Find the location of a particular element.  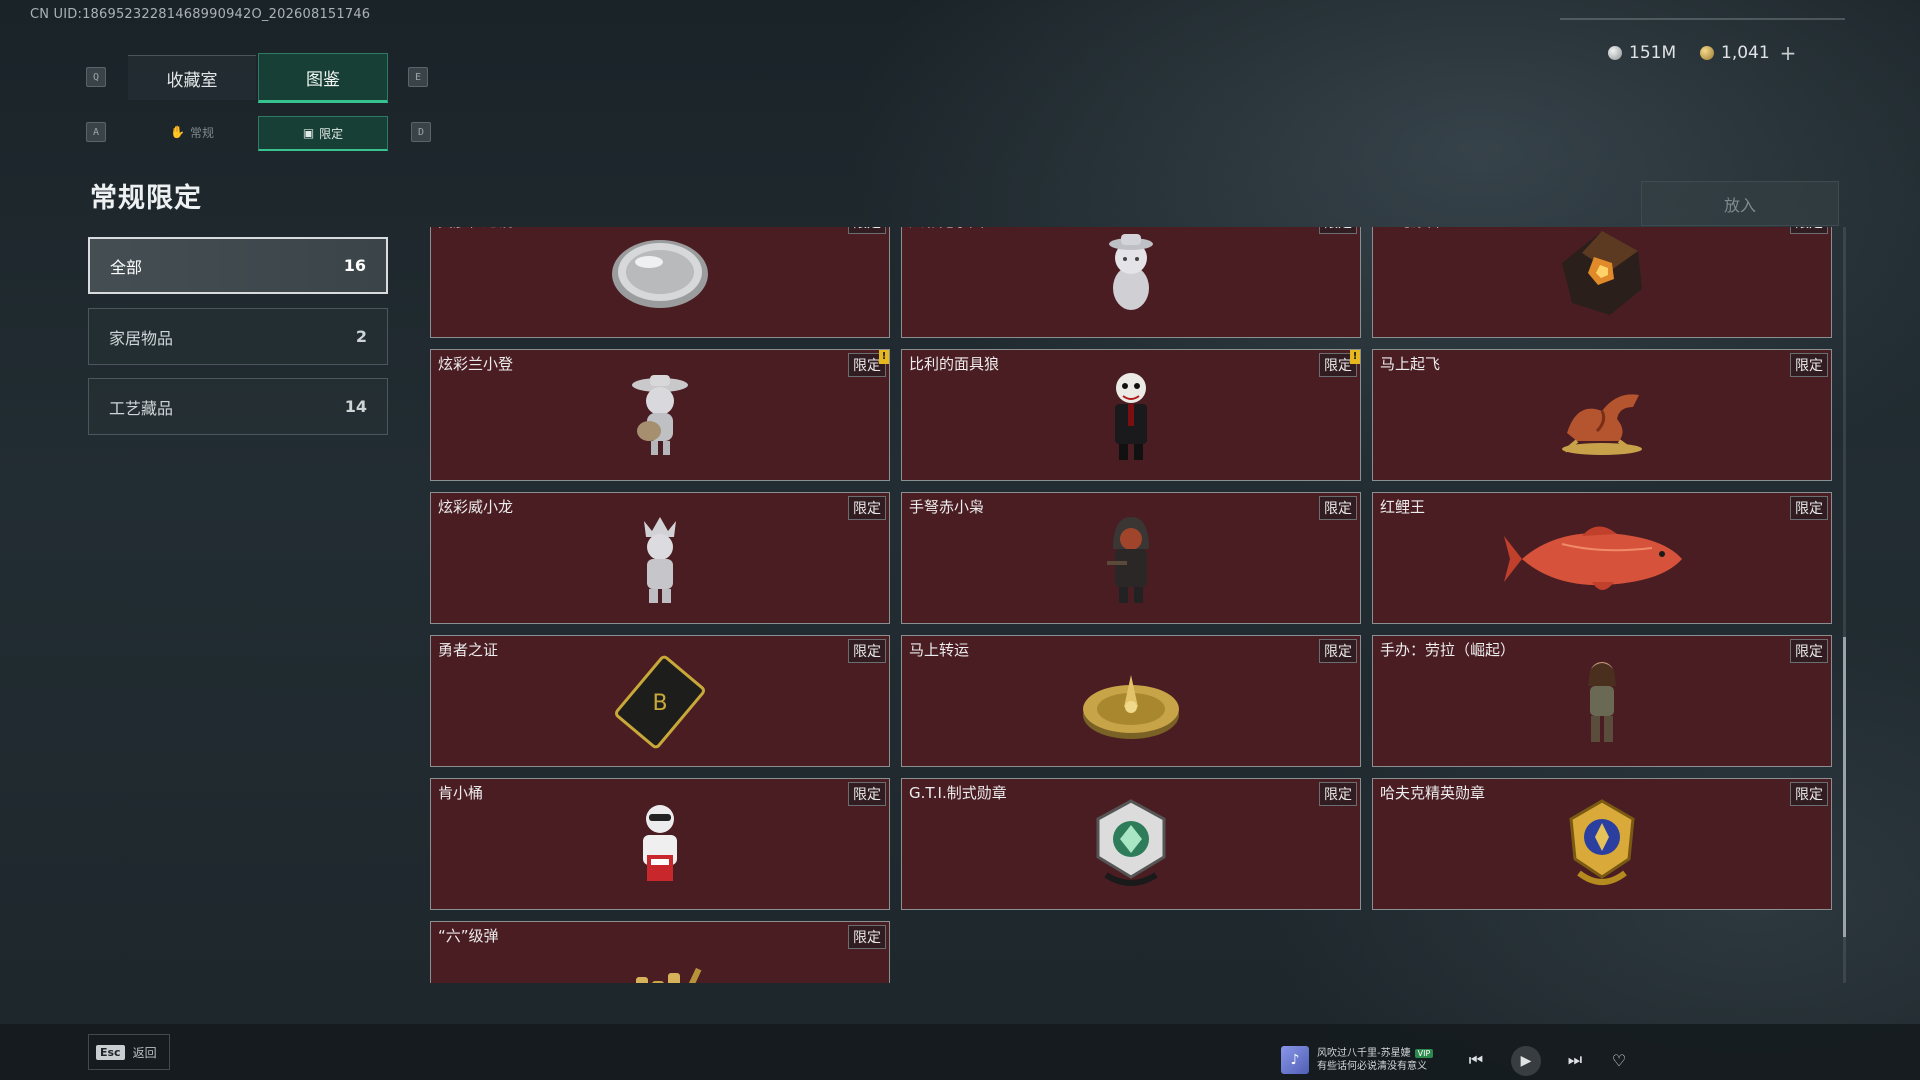

collection-card: 比利的面具狼 限定! is located at coordinates (1131, 415).